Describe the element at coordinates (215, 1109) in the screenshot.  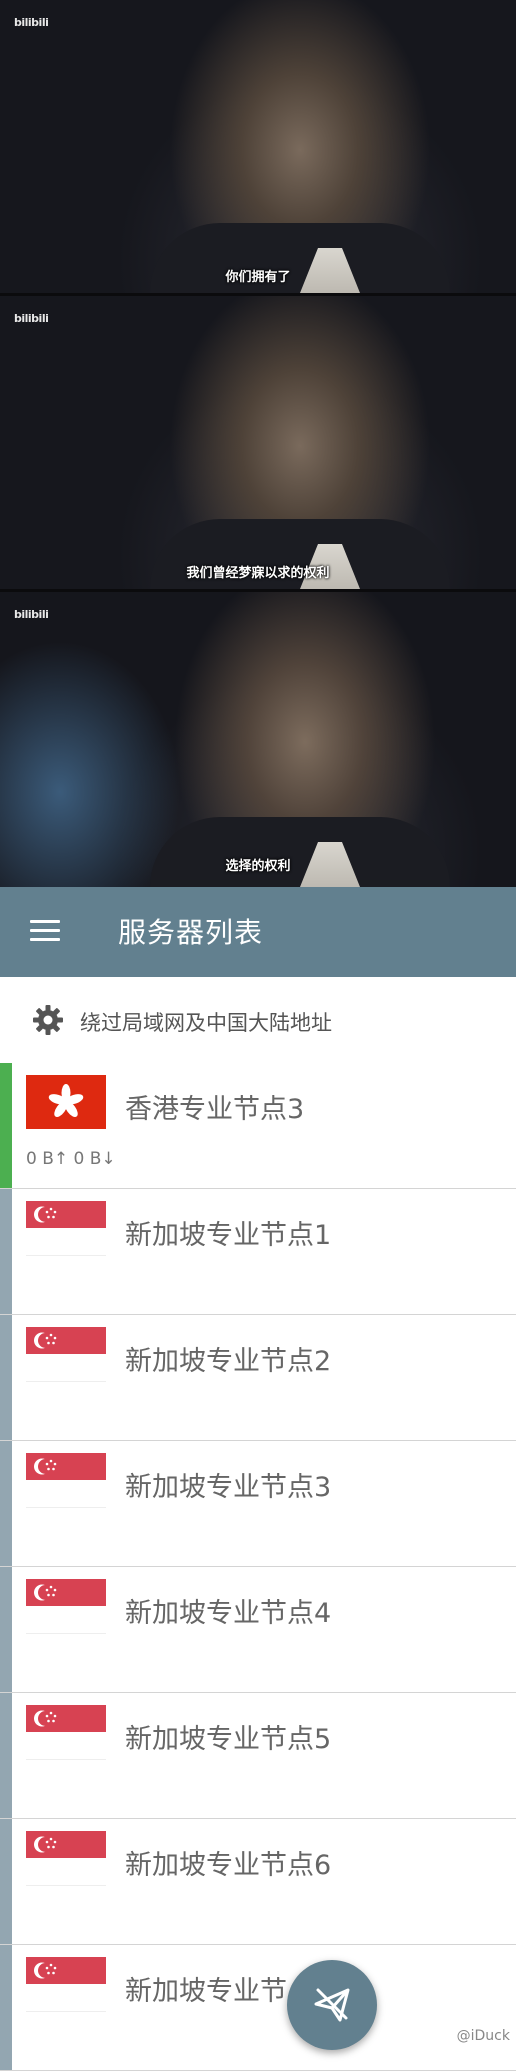
I see `server-name: 香港专业节点3` at that location.